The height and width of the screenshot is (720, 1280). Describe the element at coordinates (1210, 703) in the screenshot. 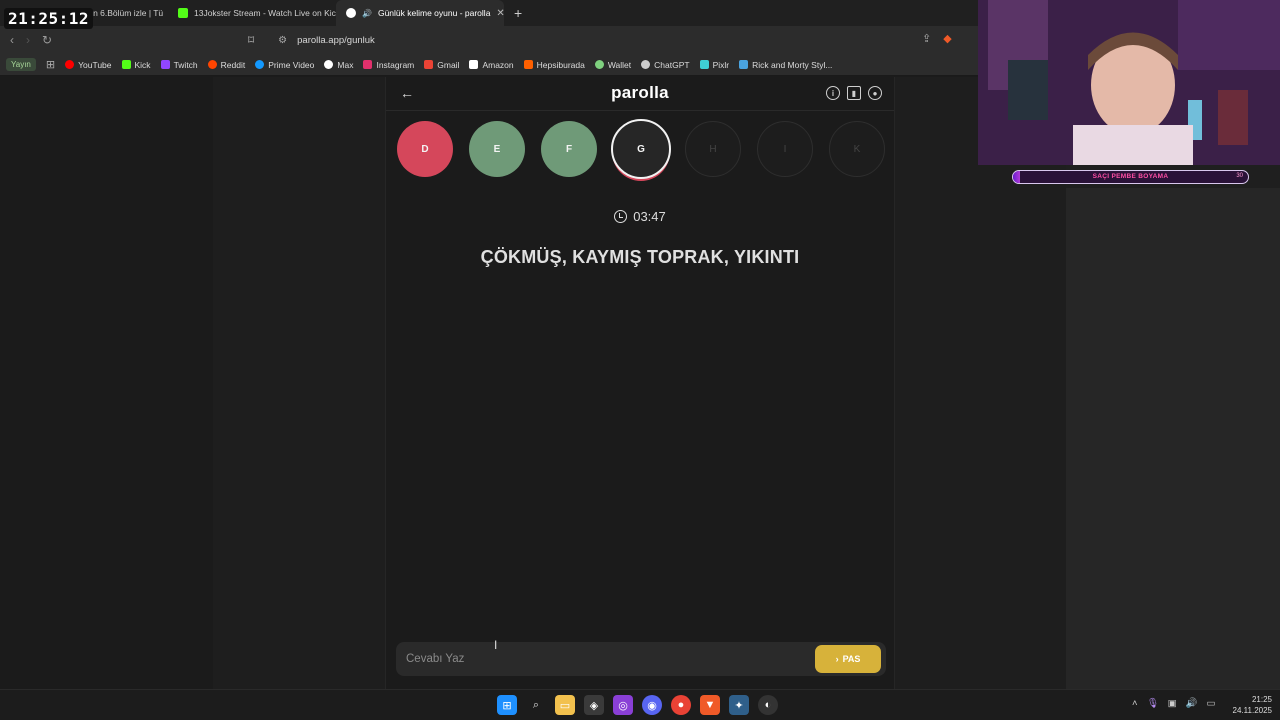

I see `battery-icon: ▭` at that location.